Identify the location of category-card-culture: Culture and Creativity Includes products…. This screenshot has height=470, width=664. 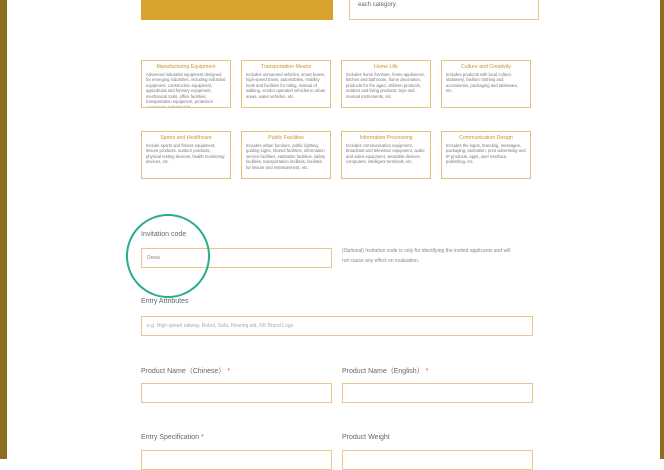
(486, 84).